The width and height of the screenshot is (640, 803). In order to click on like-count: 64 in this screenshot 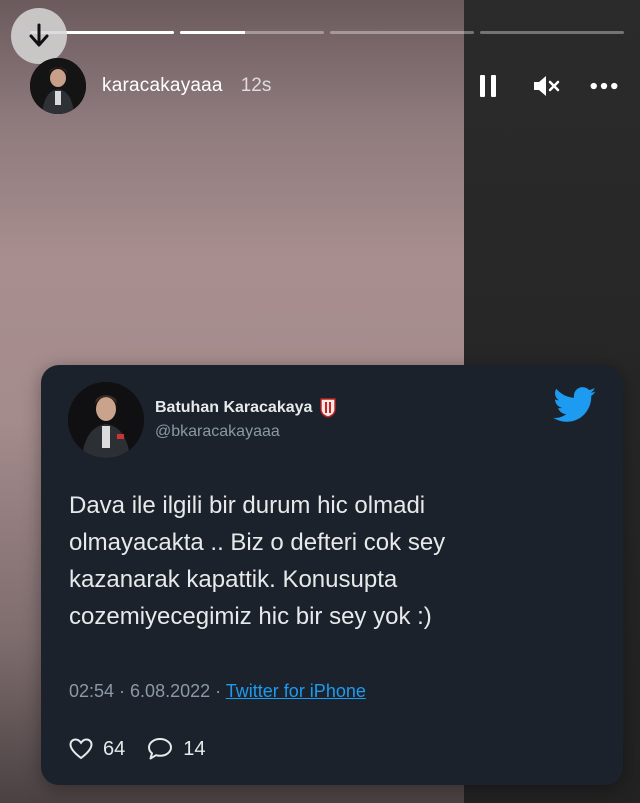, I will do `click(114, 748)`.